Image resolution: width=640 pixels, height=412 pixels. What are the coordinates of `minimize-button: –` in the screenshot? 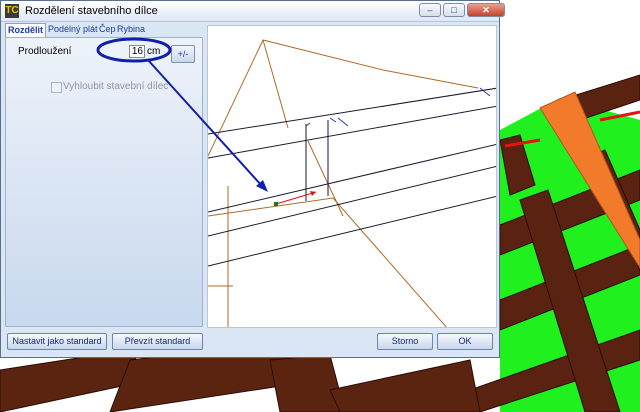 It's located at (430, 10).